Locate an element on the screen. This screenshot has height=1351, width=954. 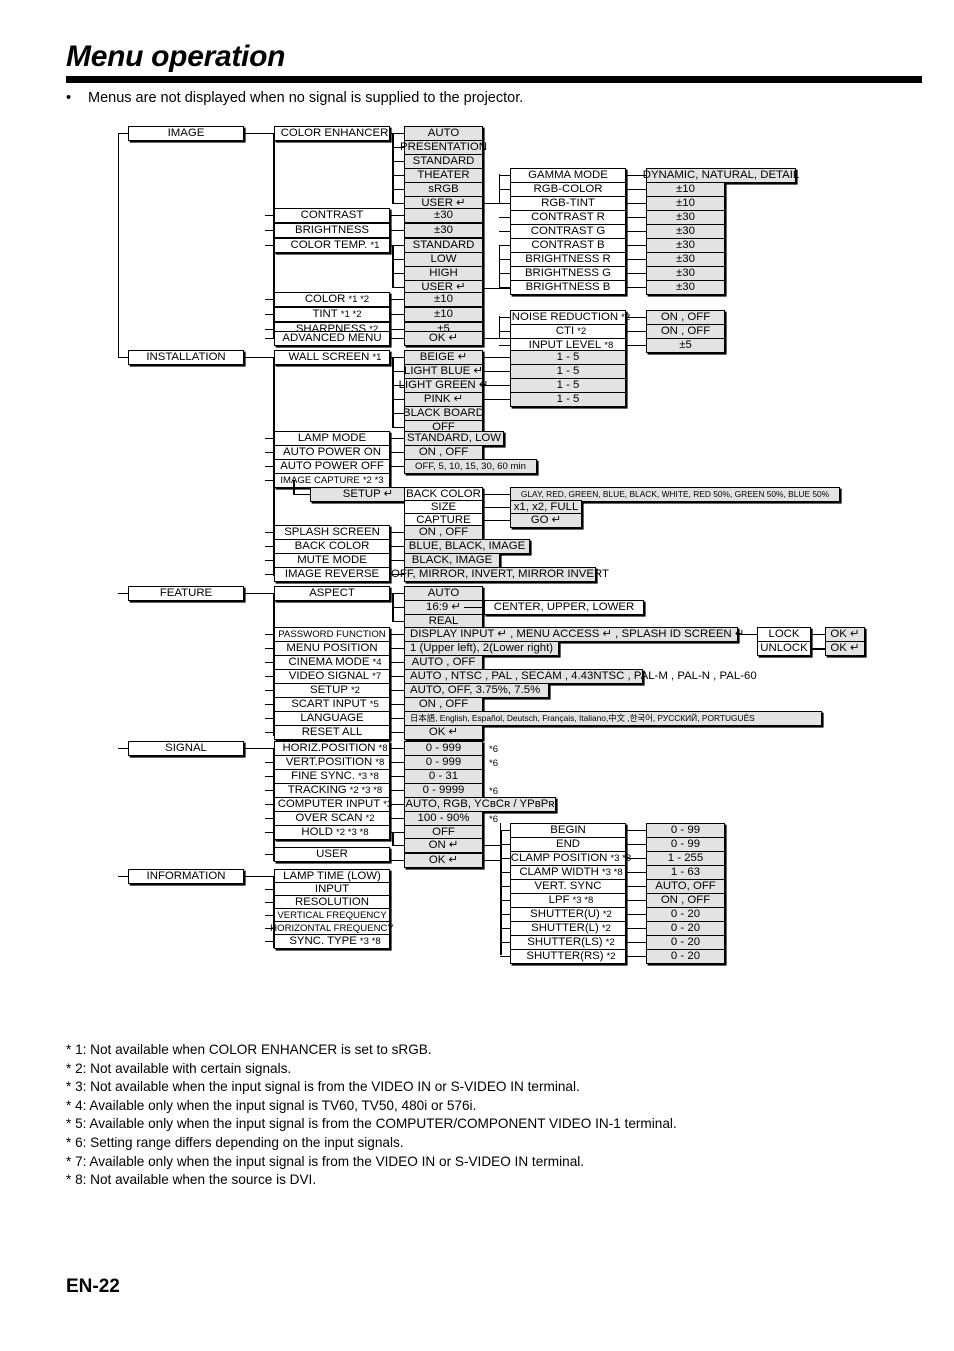
menu-image-capture: IMAGE CAPTURE *2 *3 is located at coordinates (332, 480).